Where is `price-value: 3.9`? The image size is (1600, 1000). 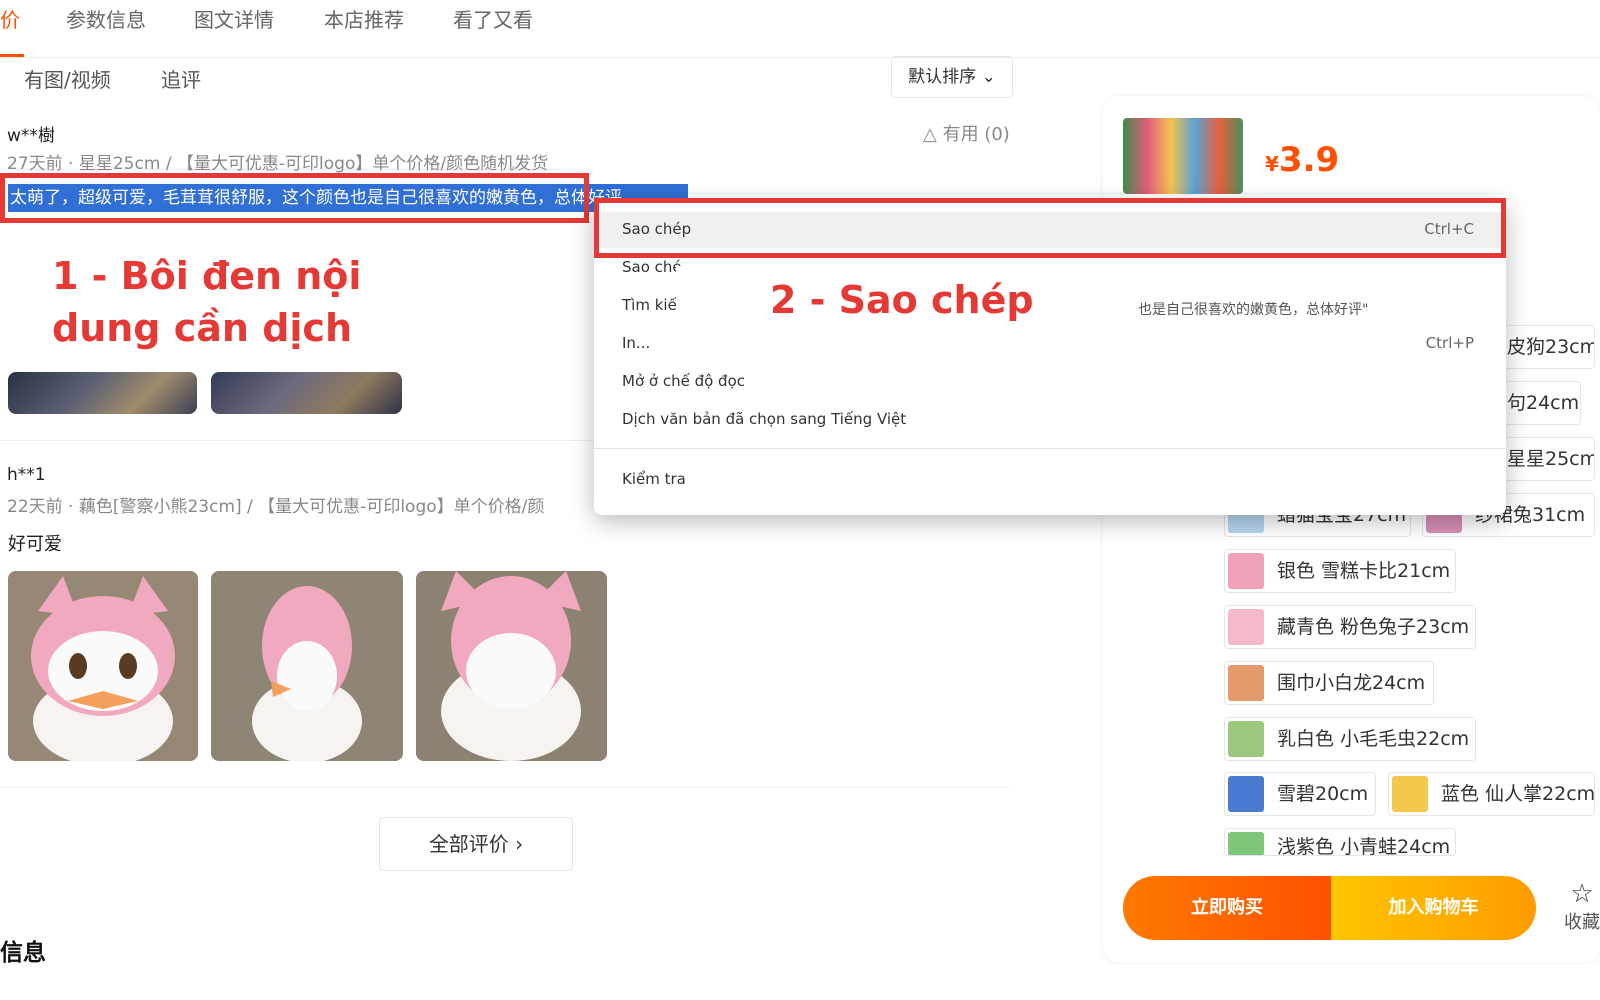 price-value: 3.9 is located at coordinates (1309, 160).